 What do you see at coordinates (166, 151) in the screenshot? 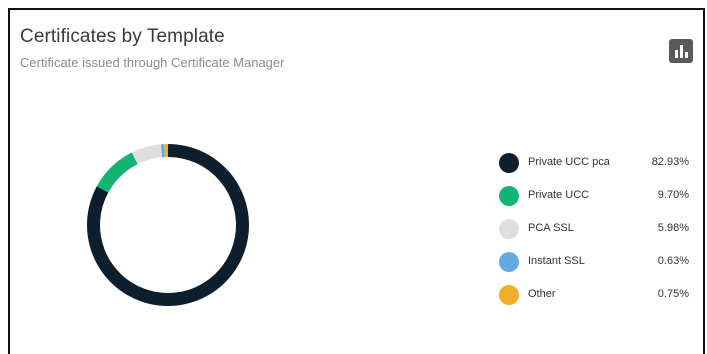
I see `donut-slice-other` at bounding box center [166, 151].